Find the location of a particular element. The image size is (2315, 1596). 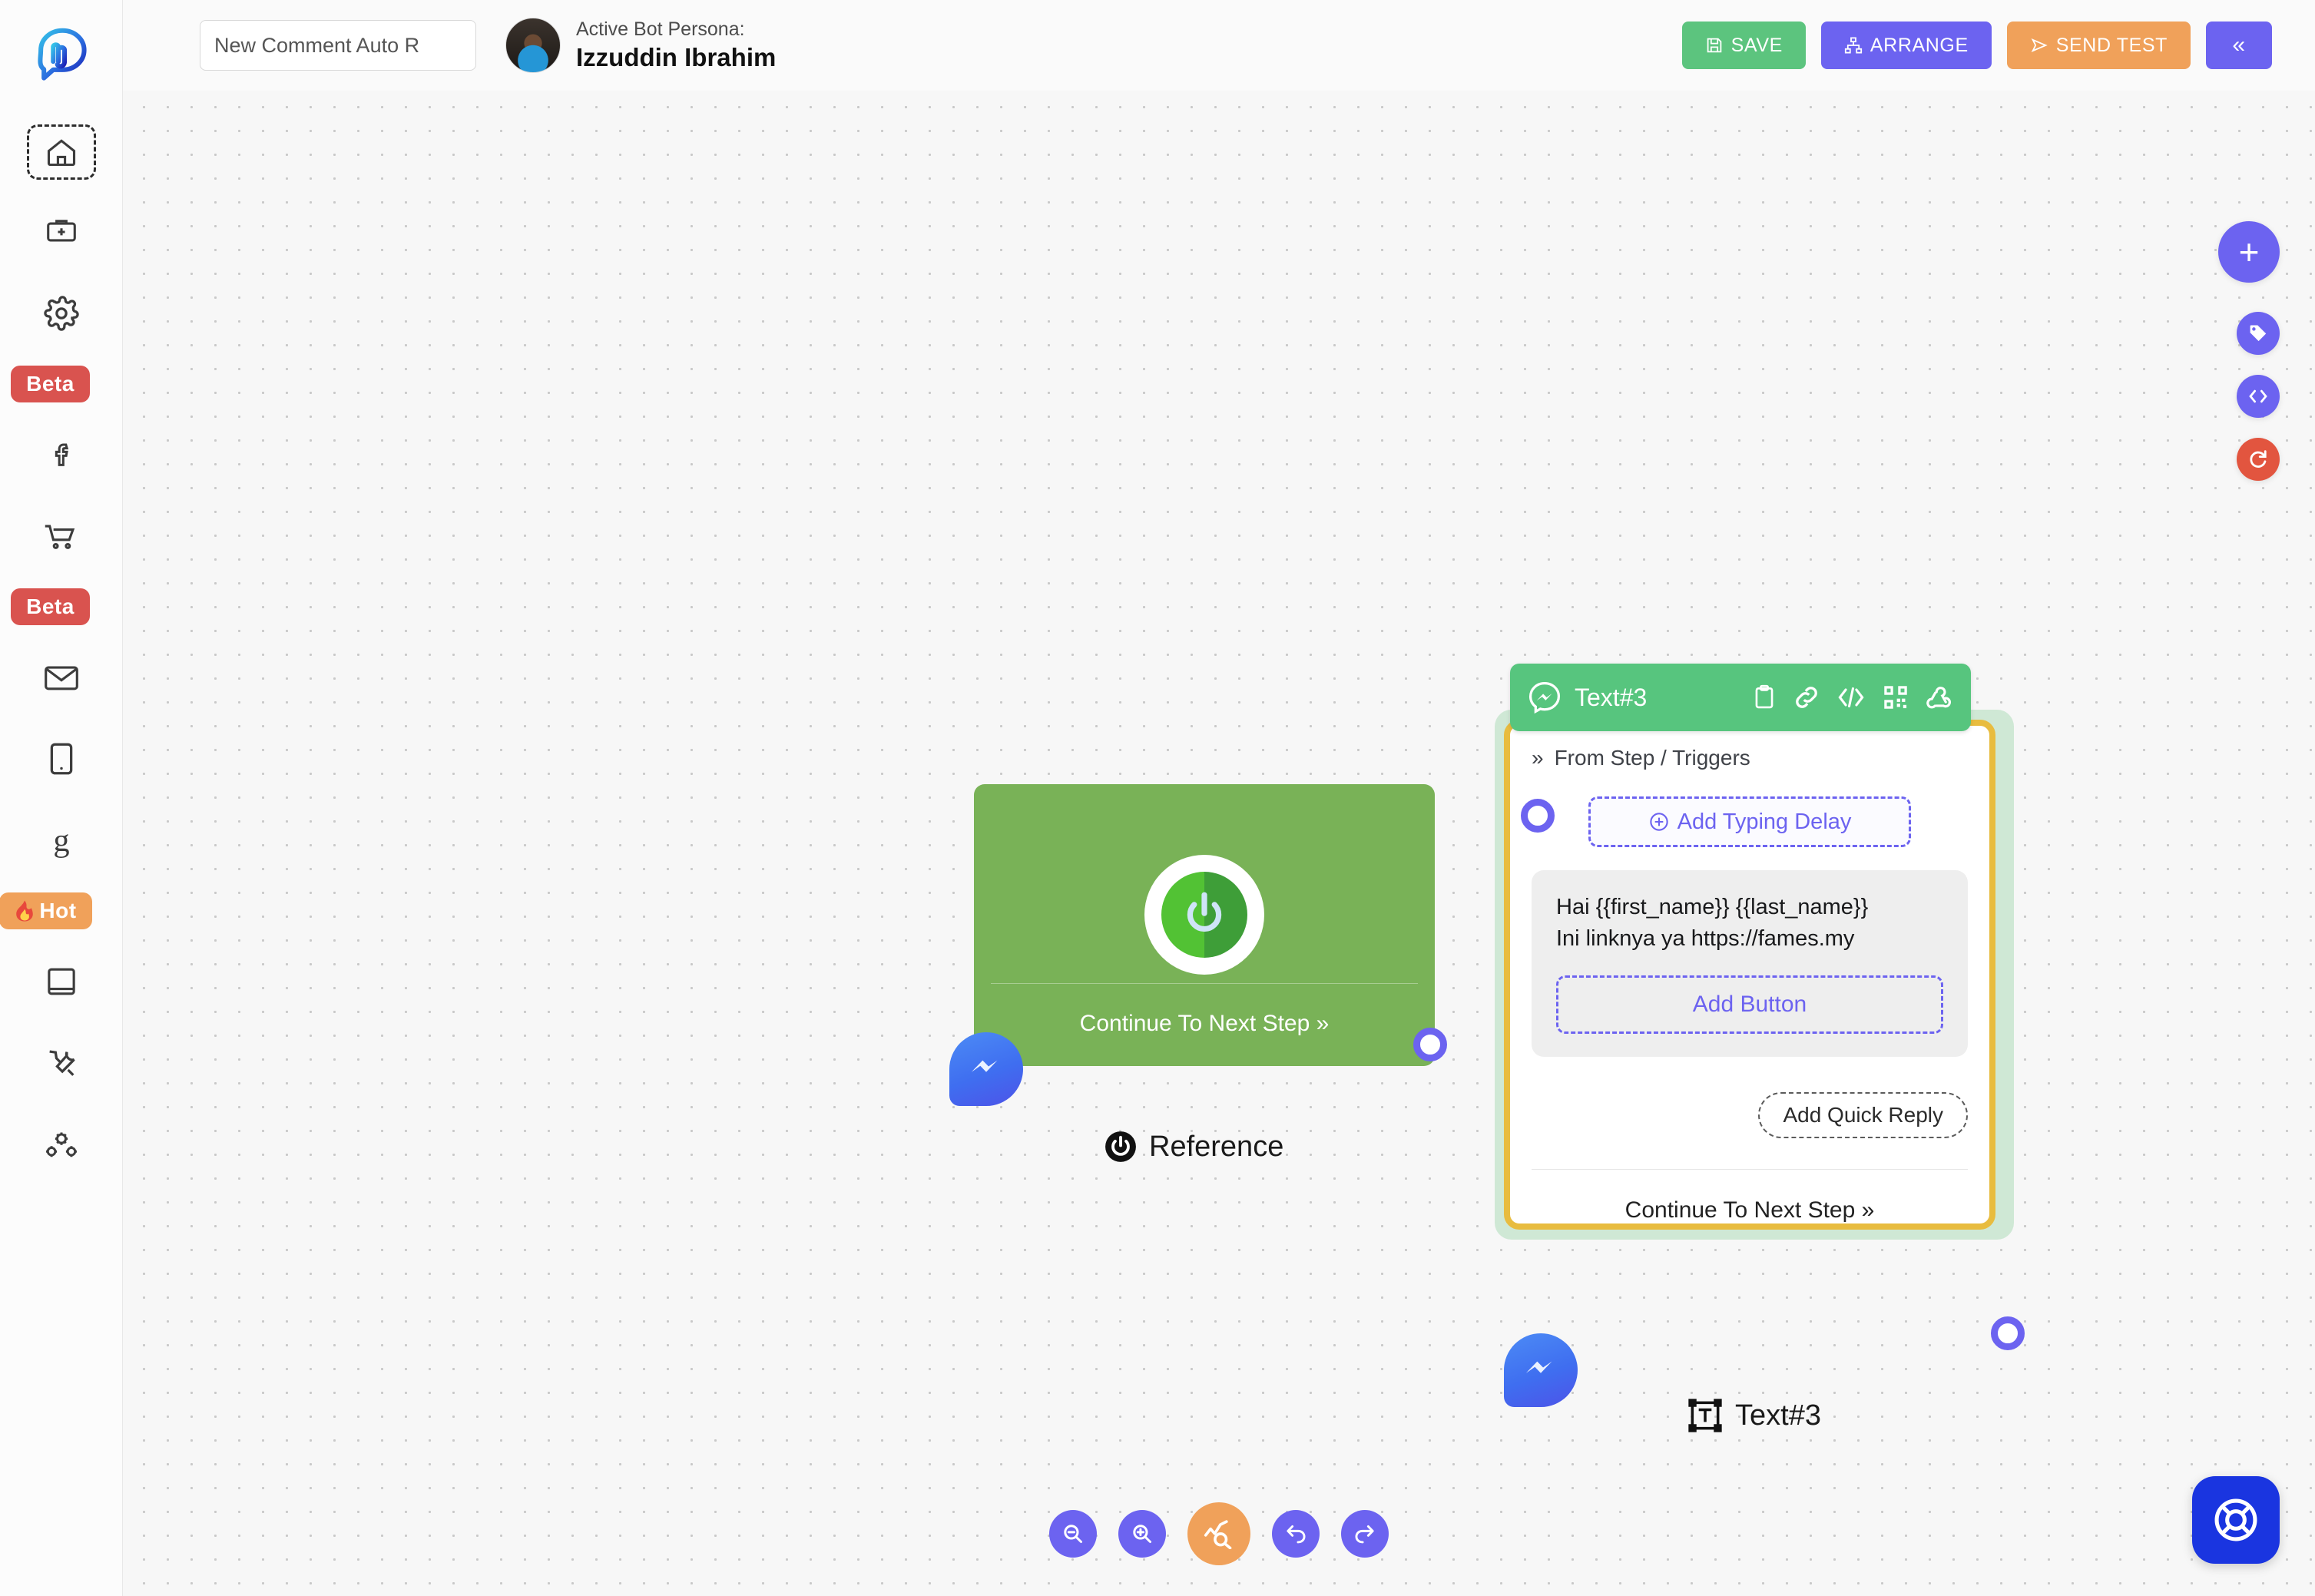

edge-layer is located at coordinates (238, 148).